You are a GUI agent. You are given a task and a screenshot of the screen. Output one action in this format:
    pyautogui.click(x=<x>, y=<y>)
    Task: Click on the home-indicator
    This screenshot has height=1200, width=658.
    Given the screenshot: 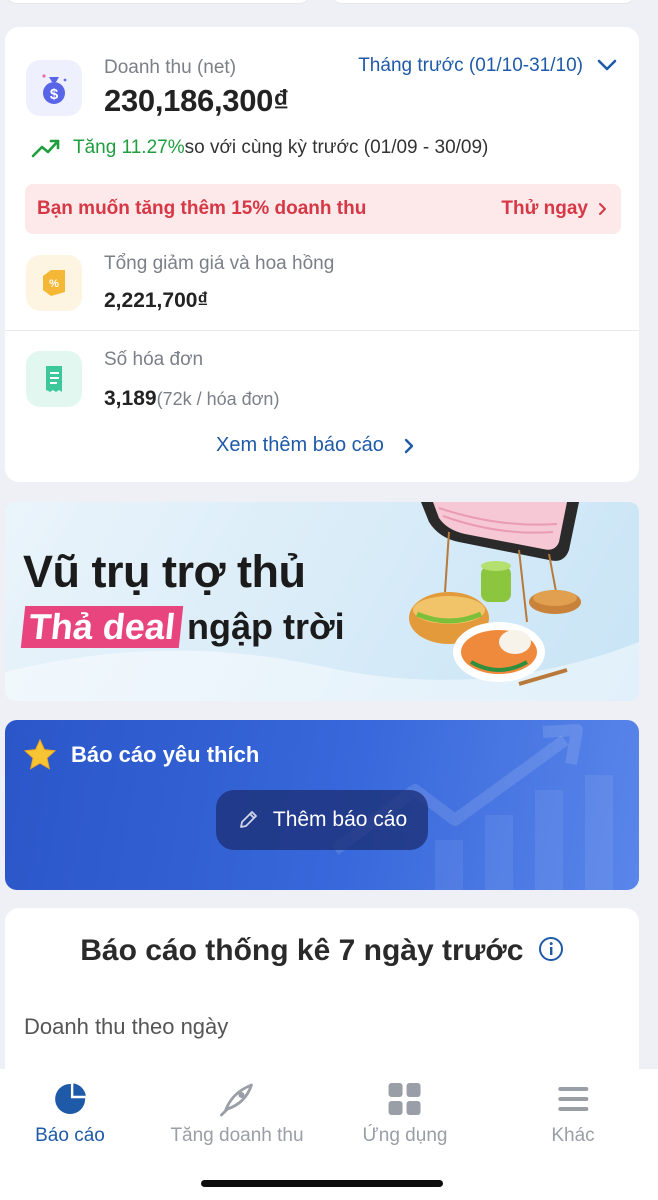 What is the action you would take?
    pyautogui.click(x=322, y=1183)
    